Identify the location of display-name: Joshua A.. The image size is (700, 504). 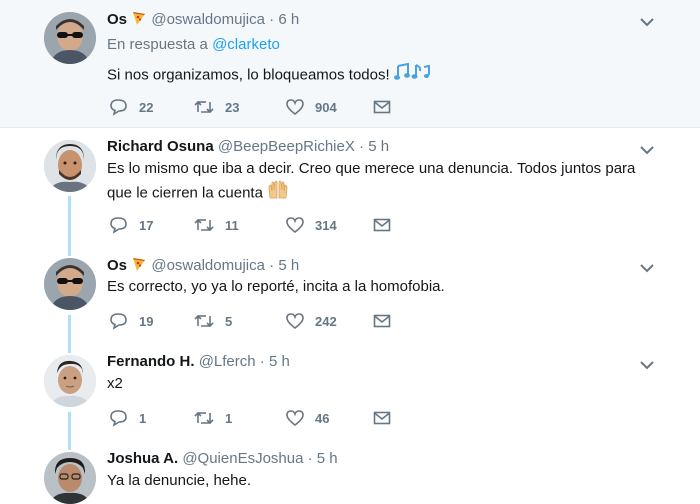
(142, 458).